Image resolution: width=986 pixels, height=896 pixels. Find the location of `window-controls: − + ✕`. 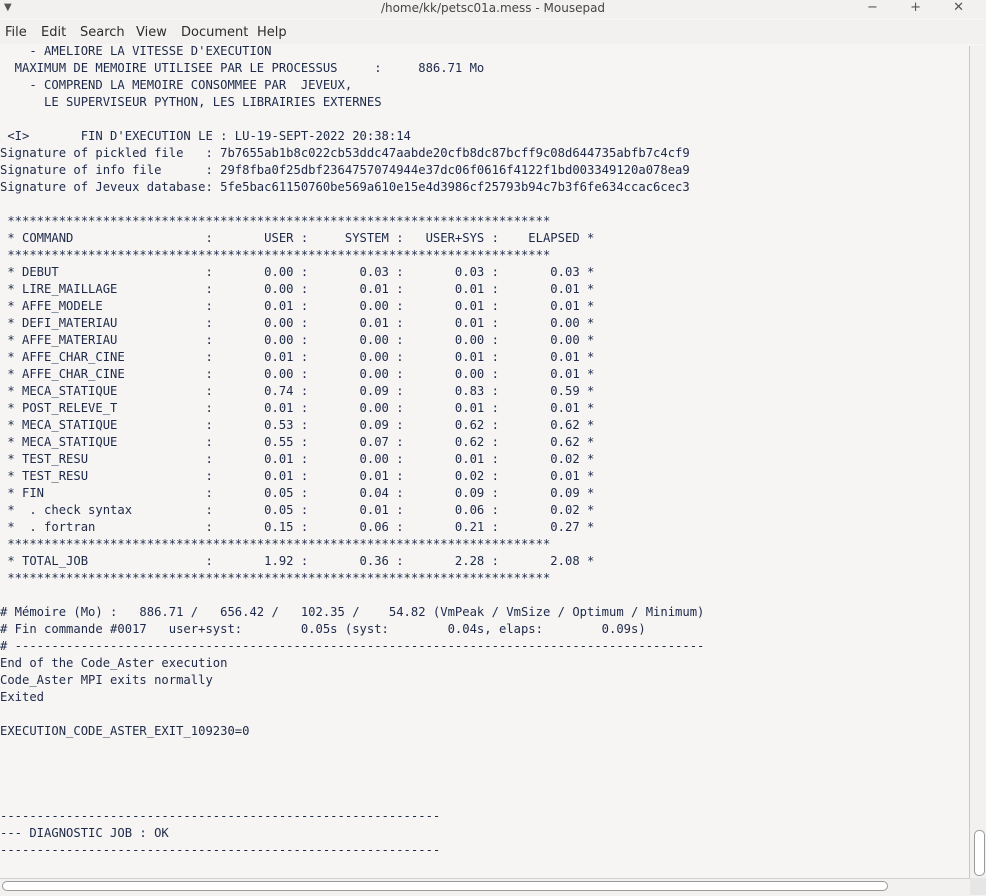

window-controls: − + ✕ is located at coordinates (922, 7).